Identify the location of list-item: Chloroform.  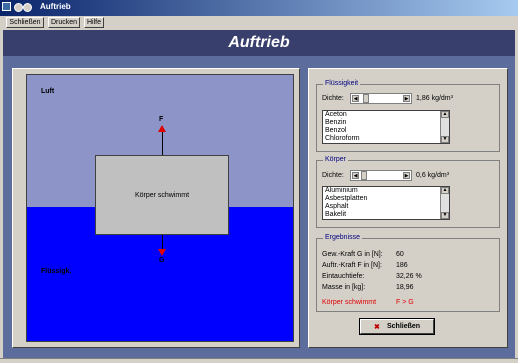
(386, 139).